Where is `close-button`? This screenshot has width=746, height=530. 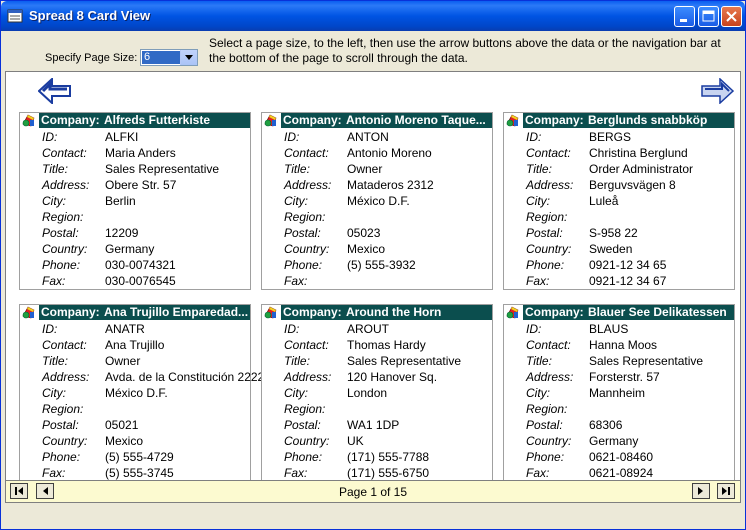
close-button is located at coordinates (731, 16).